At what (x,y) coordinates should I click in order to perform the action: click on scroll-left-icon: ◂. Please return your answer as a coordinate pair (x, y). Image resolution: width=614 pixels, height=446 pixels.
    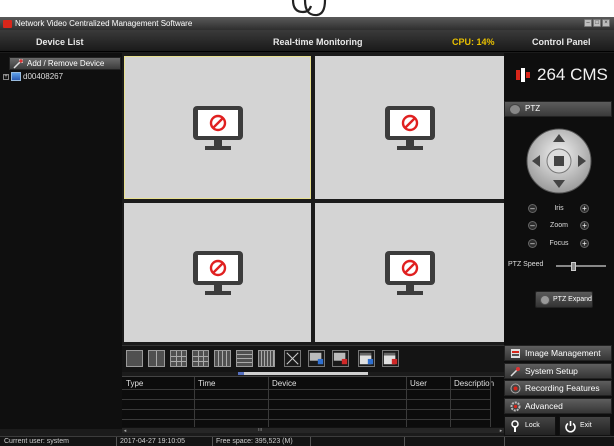
    Looking at the image, I should click on (125, 431).